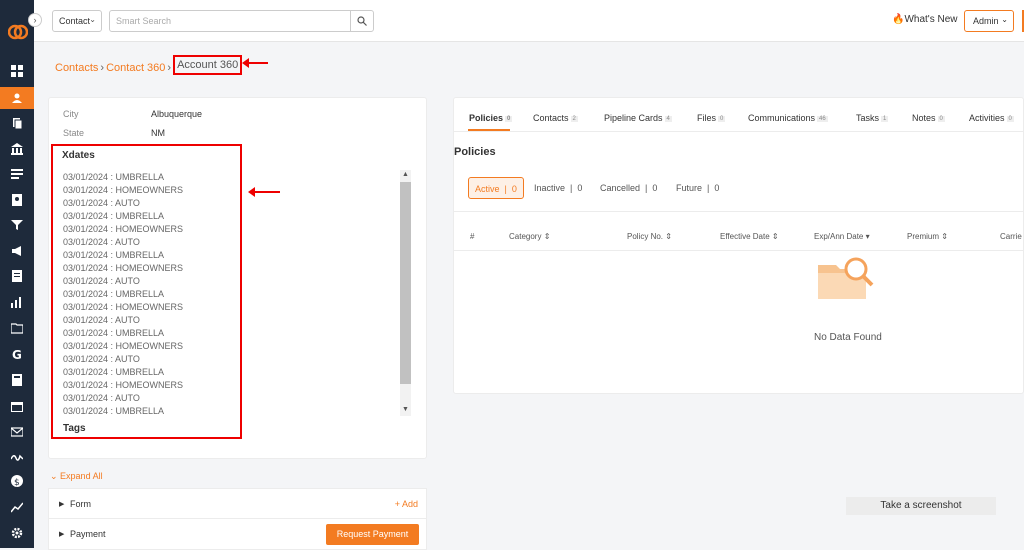  Describe the element at coordinates (35, 20) in the screenshot. I see `sidebar-collapse-button: ›` at that location.